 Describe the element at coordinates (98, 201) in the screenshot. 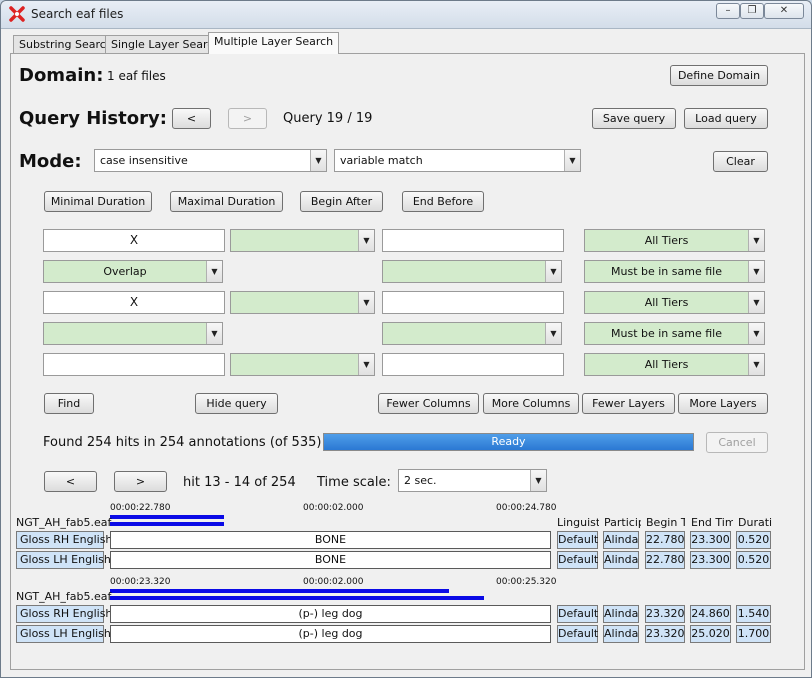

I see `minimal-duration-button: Minimal Duration` at that location.